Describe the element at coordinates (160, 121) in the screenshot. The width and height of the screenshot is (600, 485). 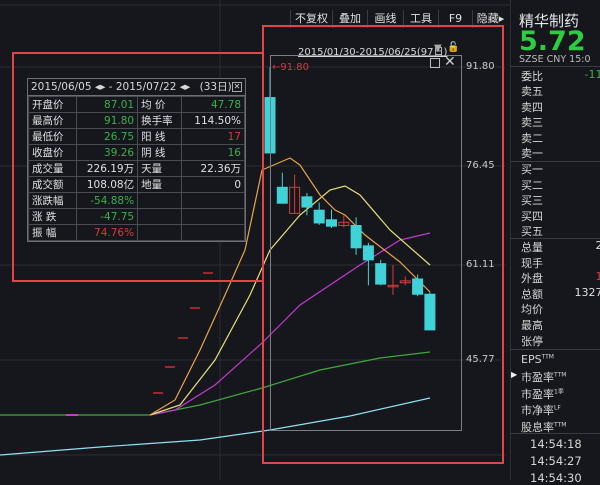
I see `stat-label: 换手率` at that location.